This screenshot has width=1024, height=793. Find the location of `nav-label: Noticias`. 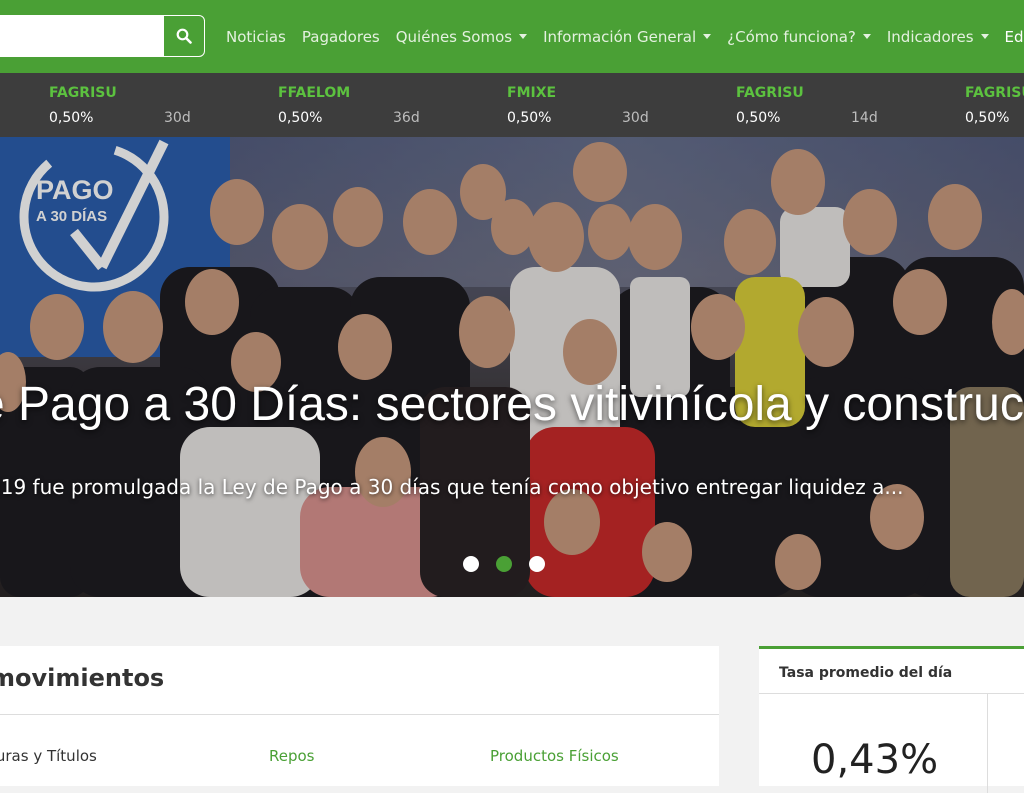

nav-label: Noticias is located at coordinates (256, 36).